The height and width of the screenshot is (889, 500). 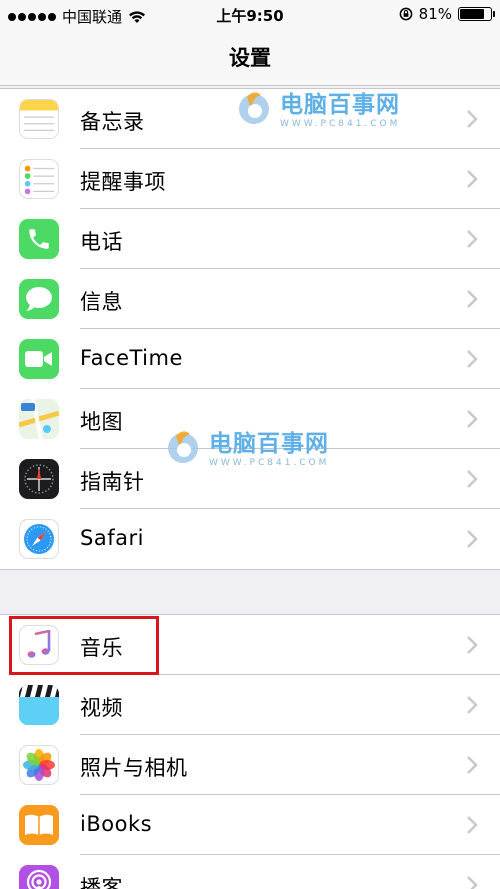 I want to click on status-bar: 中国联通 上午9:50 81%, so click(x=250, y=15).